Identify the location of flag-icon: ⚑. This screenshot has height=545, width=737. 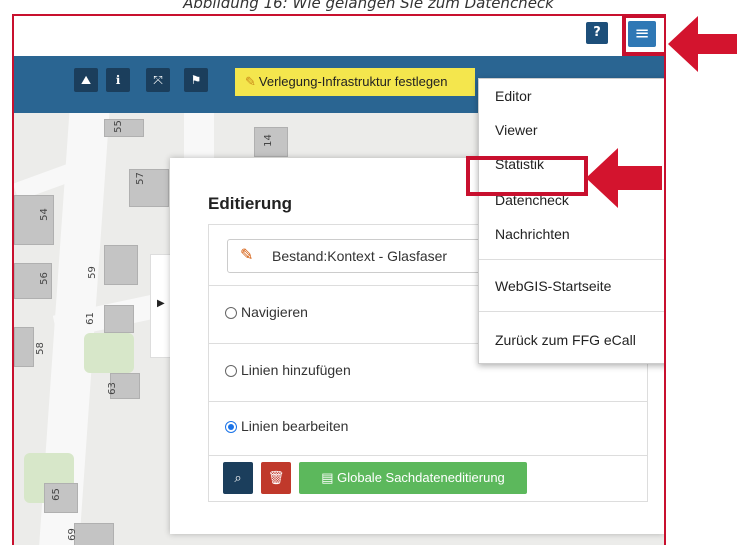
(196, 80).